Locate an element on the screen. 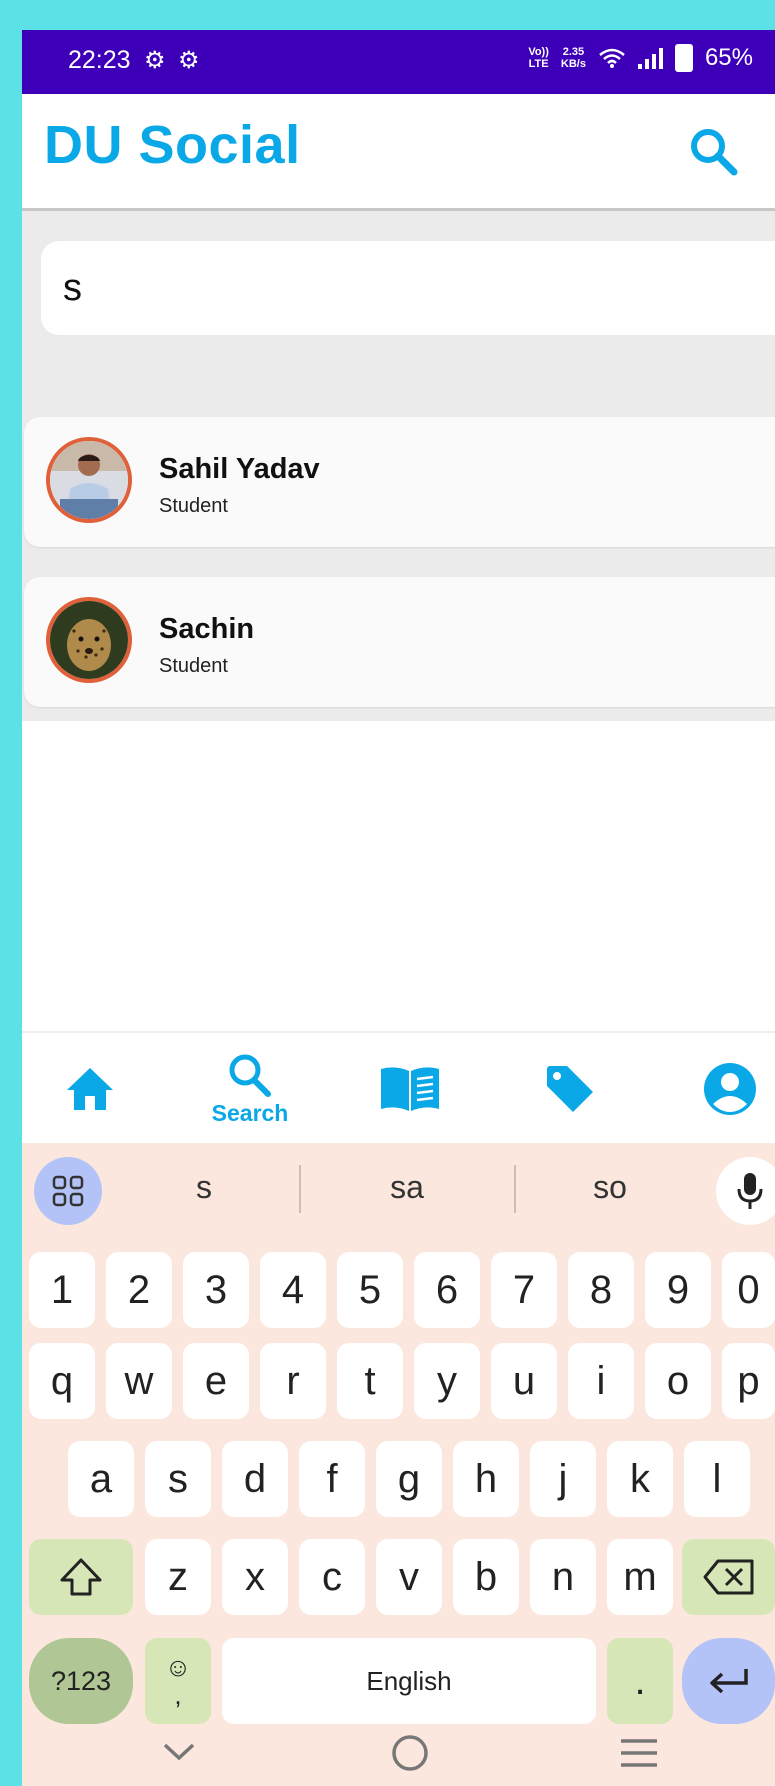 This screenshot has height=1786, width=775. key-a: a is located at coordinates (101, 1479).